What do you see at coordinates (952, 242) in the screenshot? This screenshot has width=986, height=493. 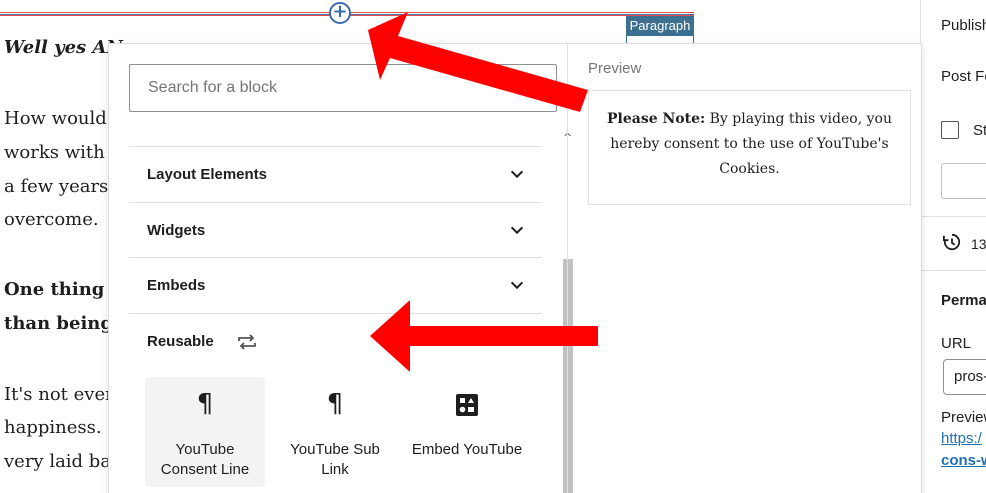 I see `revisions-history-icon` at bounding box center [952, 242].